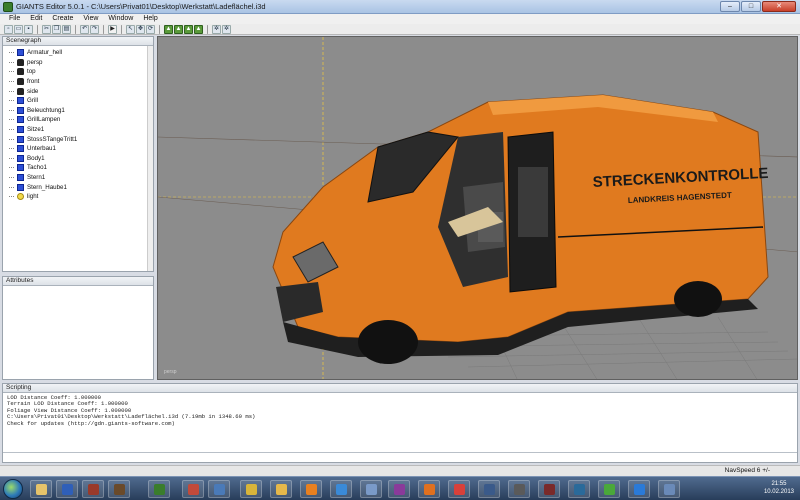 The height and width of the screenshot is (500, 800). I want to click on taskbar-network-icon, so click(669, 489).